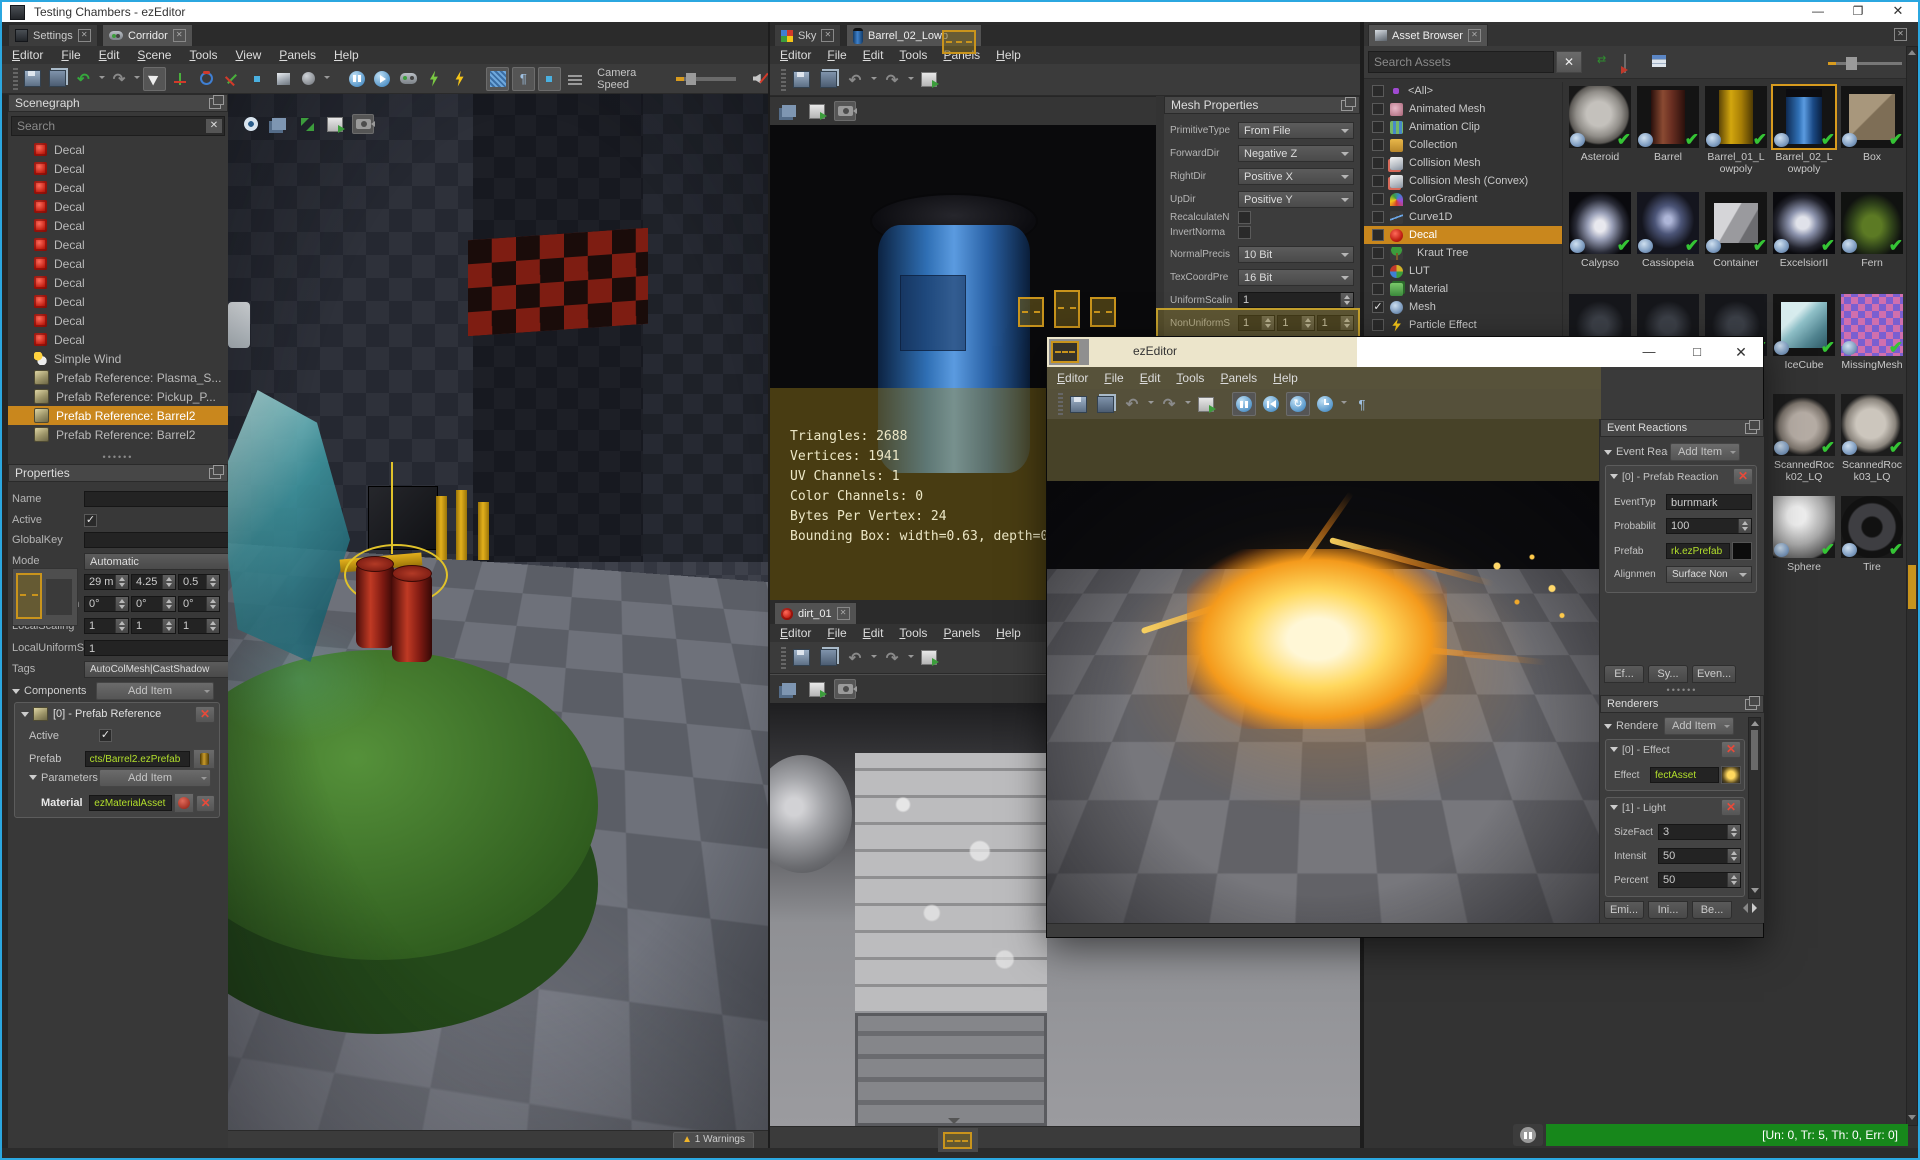 This screenshot has height=1160, width=1920. I want to click on remove-renderer-button, so click(1731, 807).